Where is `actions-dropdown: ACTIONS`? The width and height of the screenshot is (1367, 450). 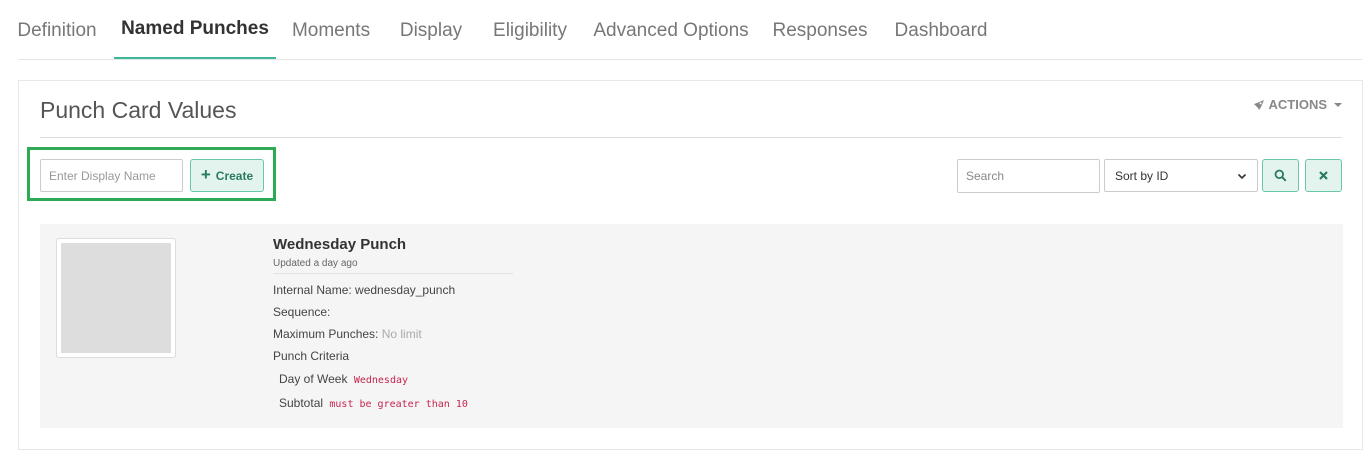 actions-dropdown: ACTIONS is located at coordinates (1297, 104).